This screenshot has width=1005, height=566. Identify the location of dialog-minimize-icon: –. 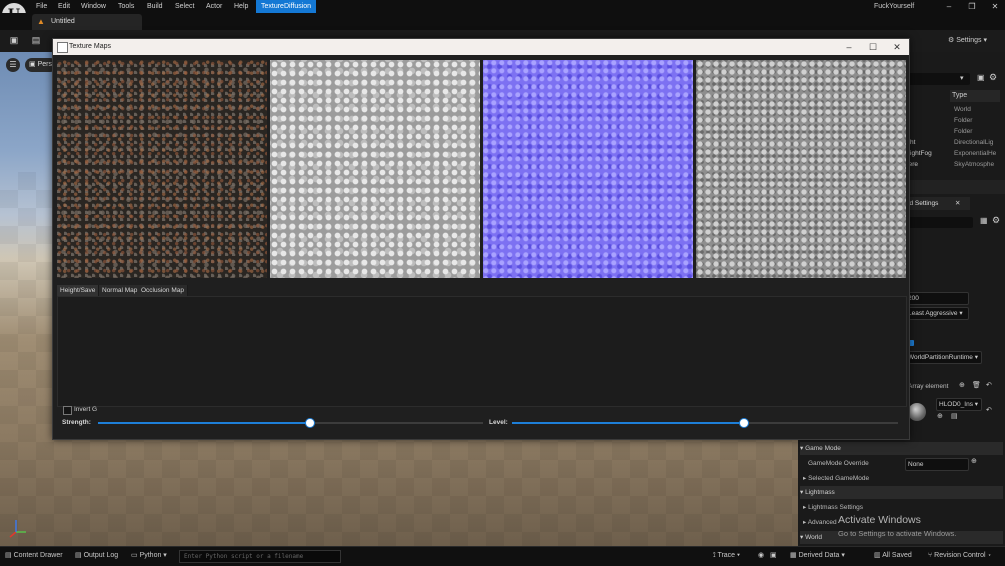
(849, 47).